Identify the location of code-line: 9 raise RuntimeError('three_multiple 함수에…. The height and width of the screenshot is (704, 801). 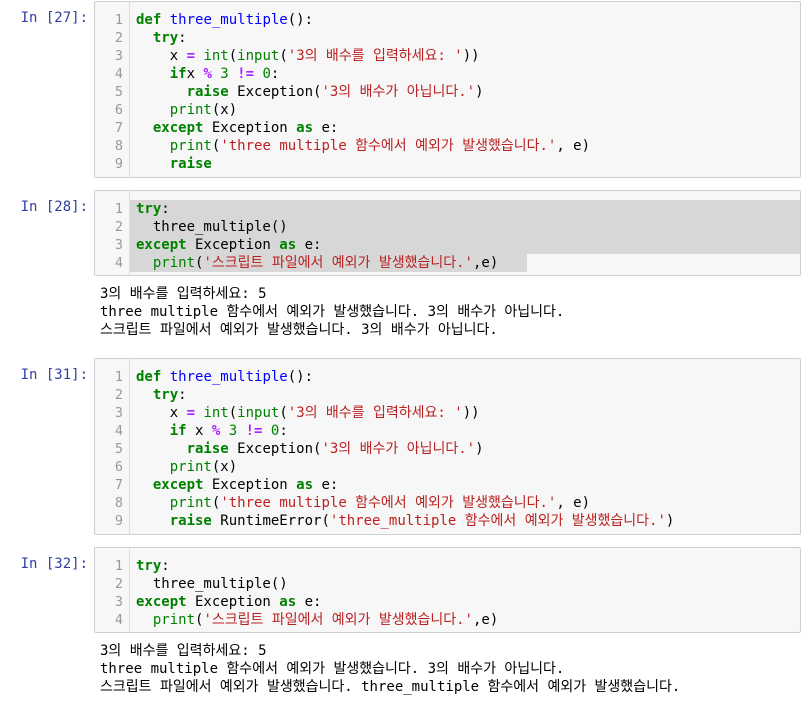
(447, 521).